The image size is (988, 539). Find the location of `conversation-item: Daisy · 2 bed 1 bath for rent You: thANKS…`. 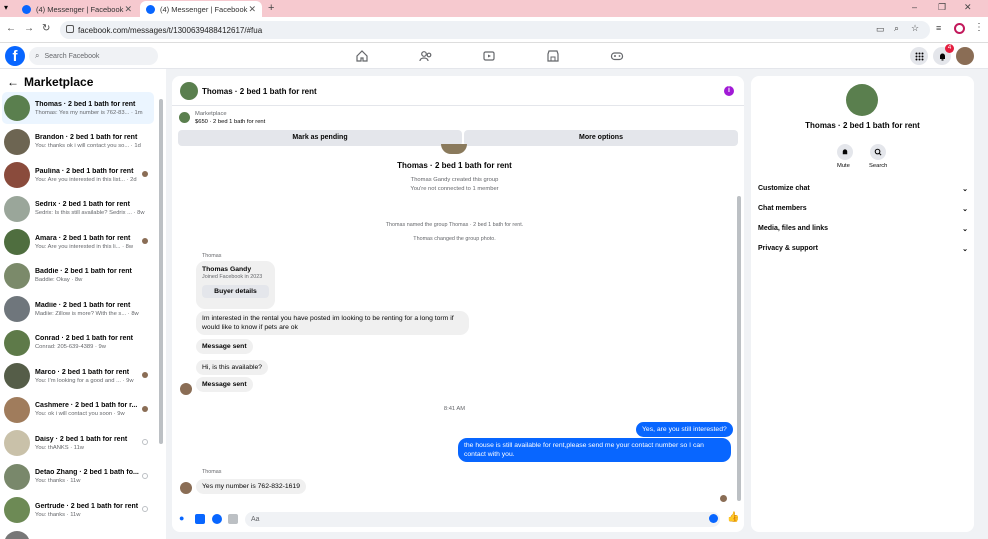

conversation-item: Daisy · 2 bed 1 bath for rent You: thANKS… is located at coordinates (78, 443).